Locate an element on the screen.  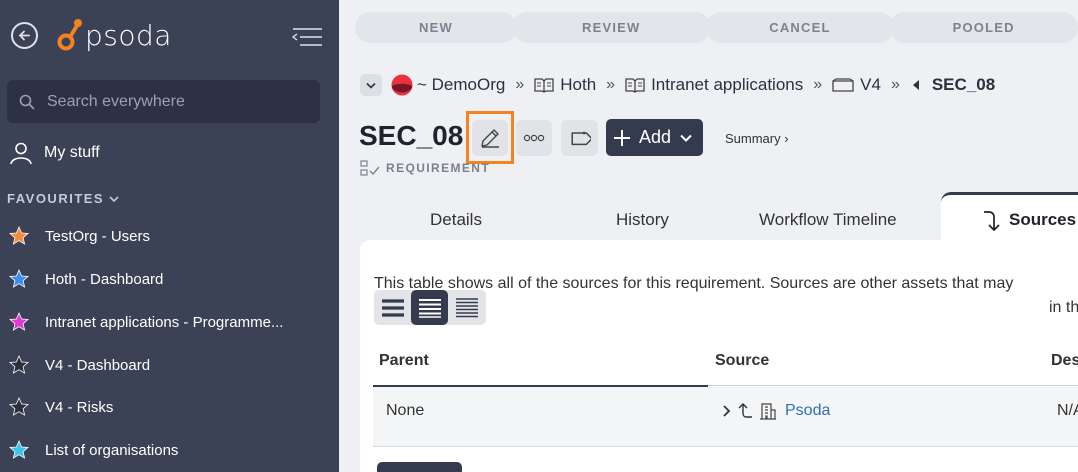
rows-normal-icon is located at coordinates (429, 308).